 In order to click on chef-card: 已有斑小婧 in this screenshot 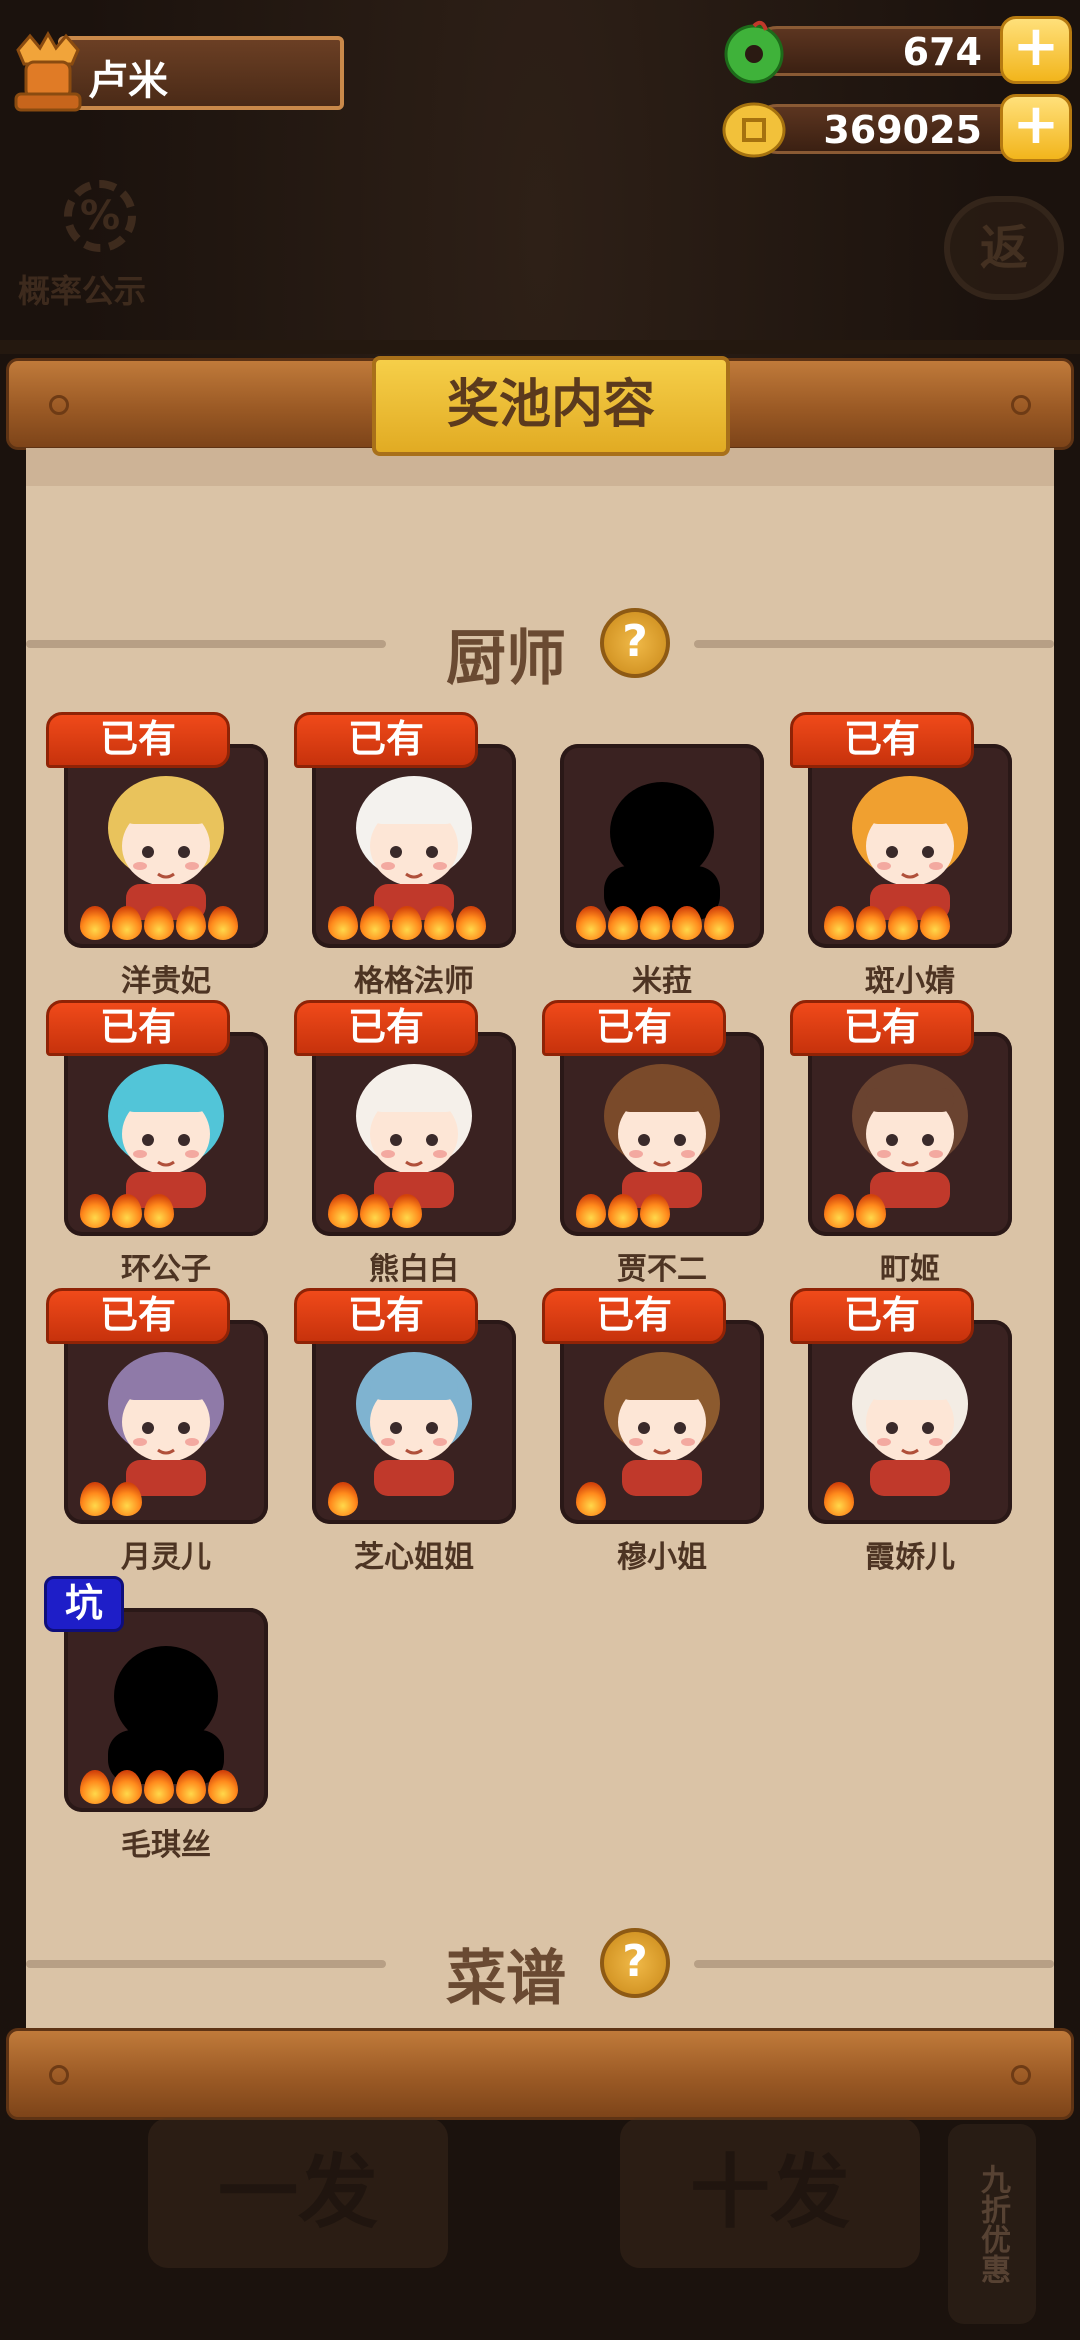, I will do `click(901, 855)`.